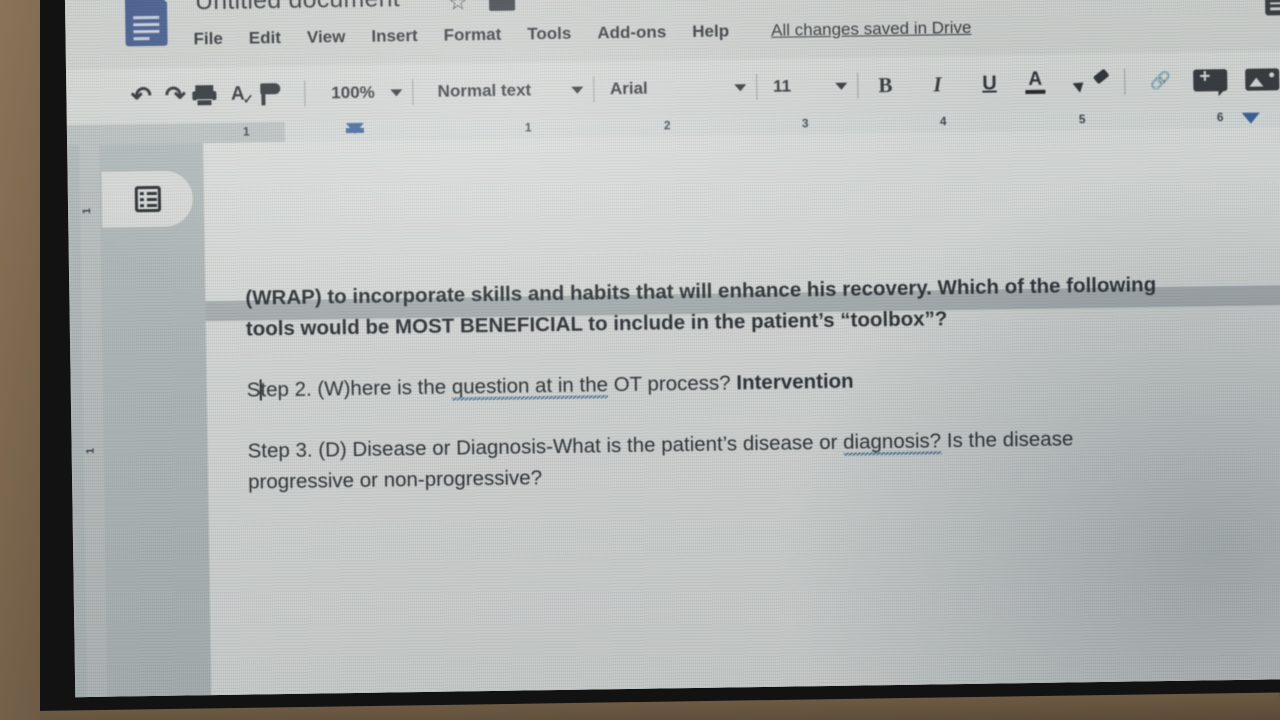 This screenshot has width=1280, height=720. Describe the element at coordinates (1220, 117) in the screenshot. I see `ruler-number: 6` at that location.